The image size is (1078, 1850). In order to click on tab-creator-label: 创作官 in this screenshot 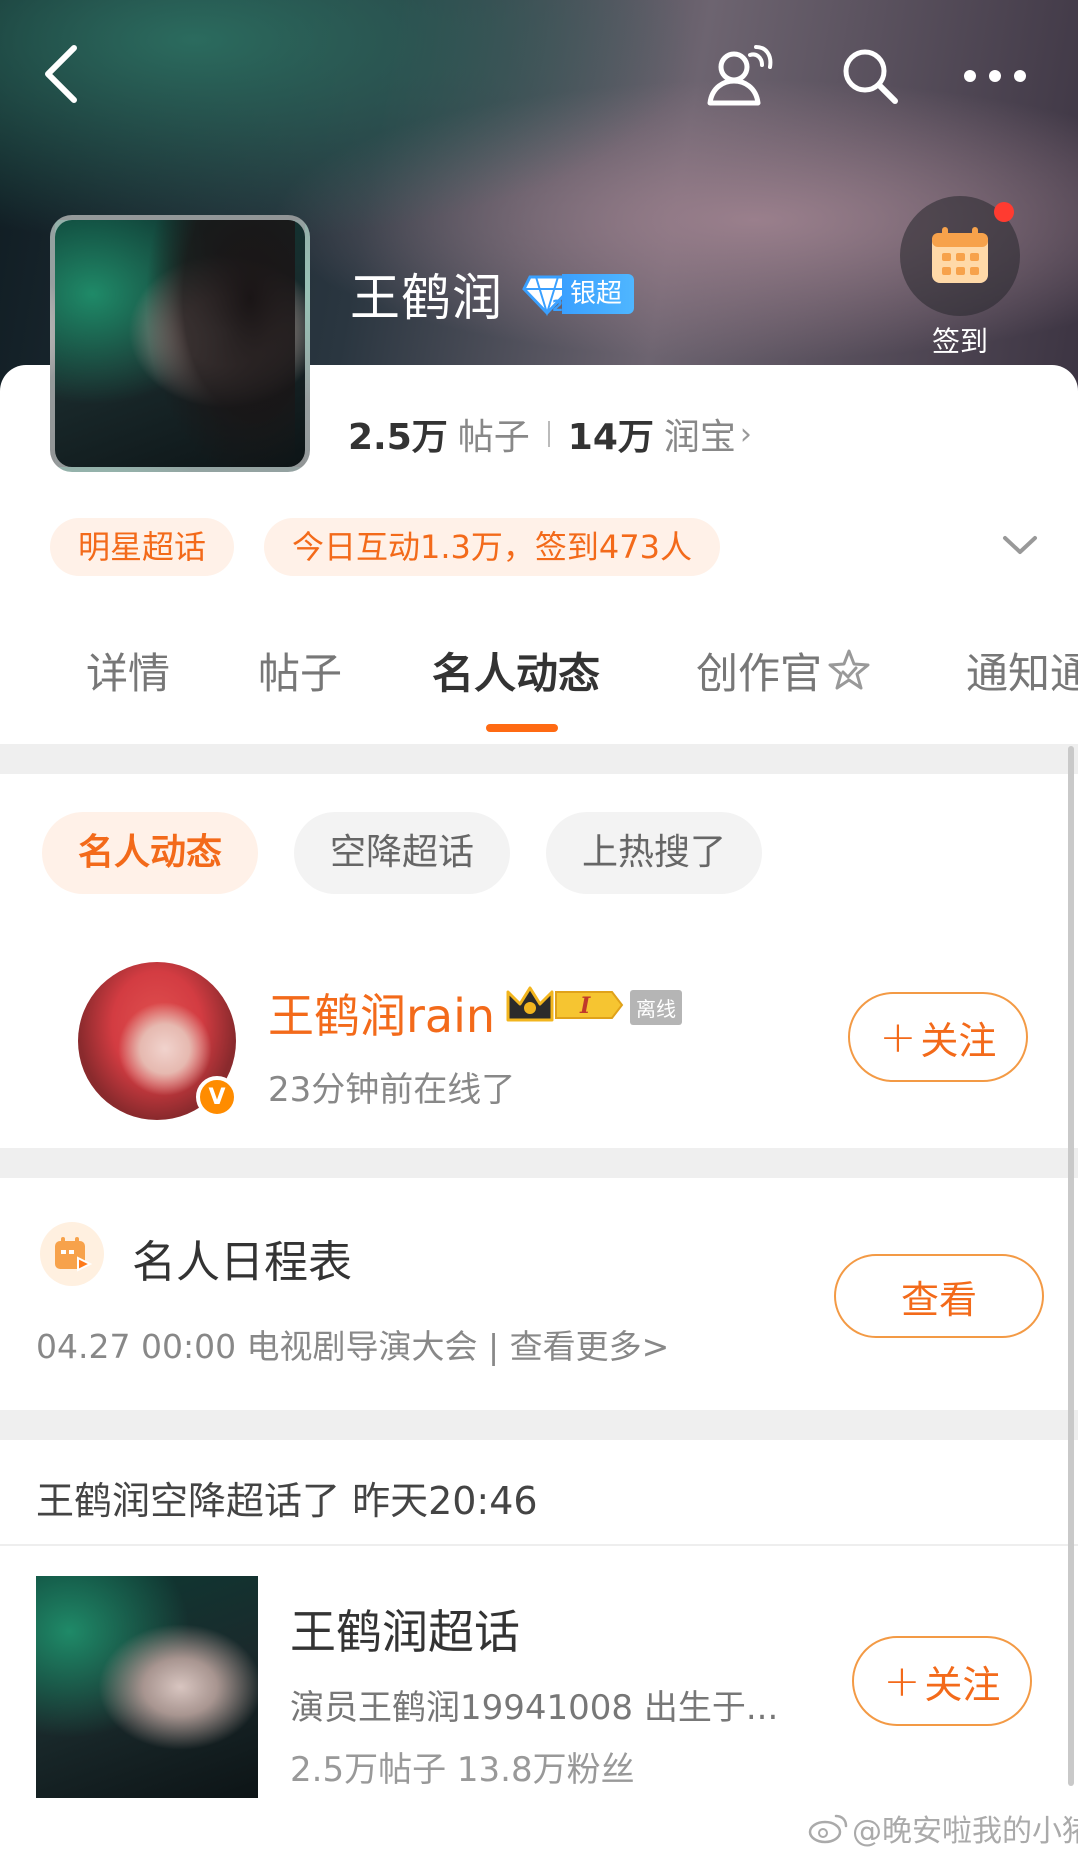, I will do `click(759, 673)`.